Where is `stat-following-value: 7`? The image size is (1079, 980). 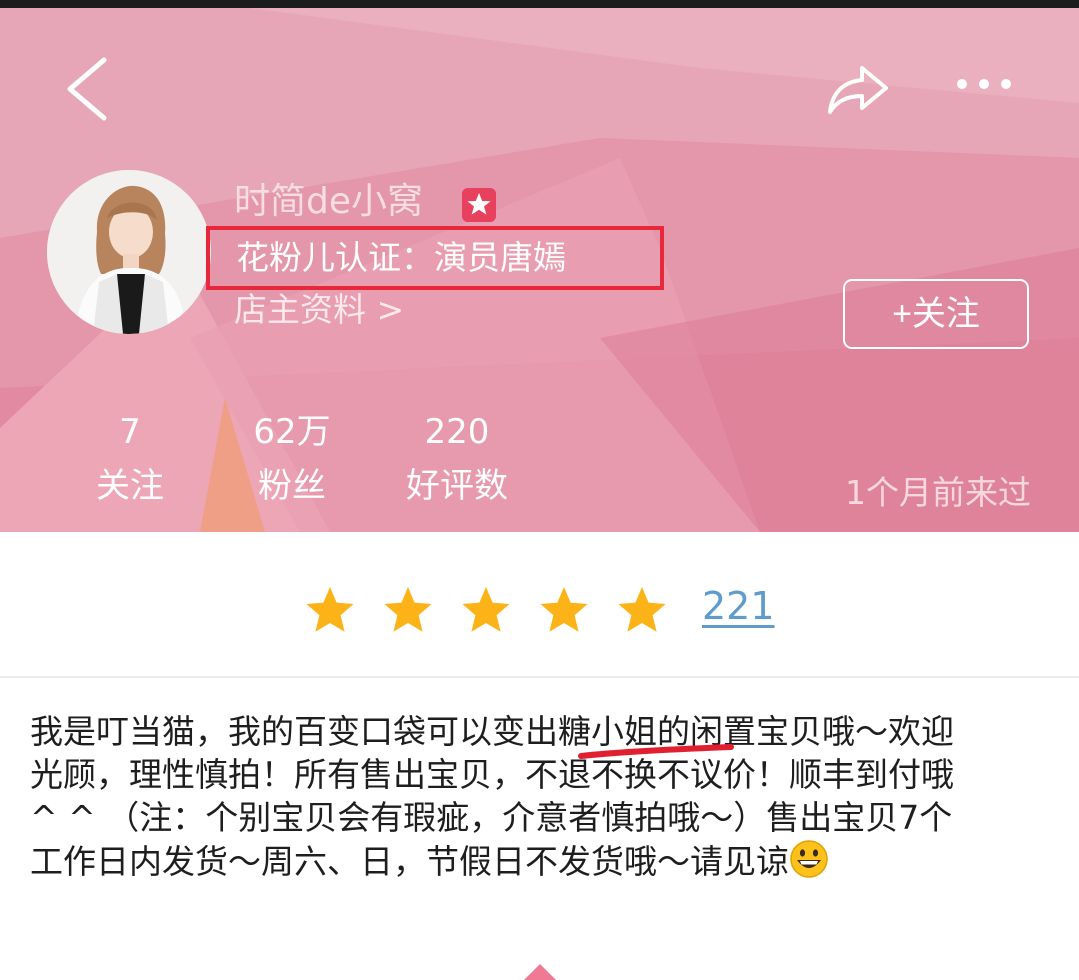 stat-following-value: 7 is located at coordinates (130, 432).